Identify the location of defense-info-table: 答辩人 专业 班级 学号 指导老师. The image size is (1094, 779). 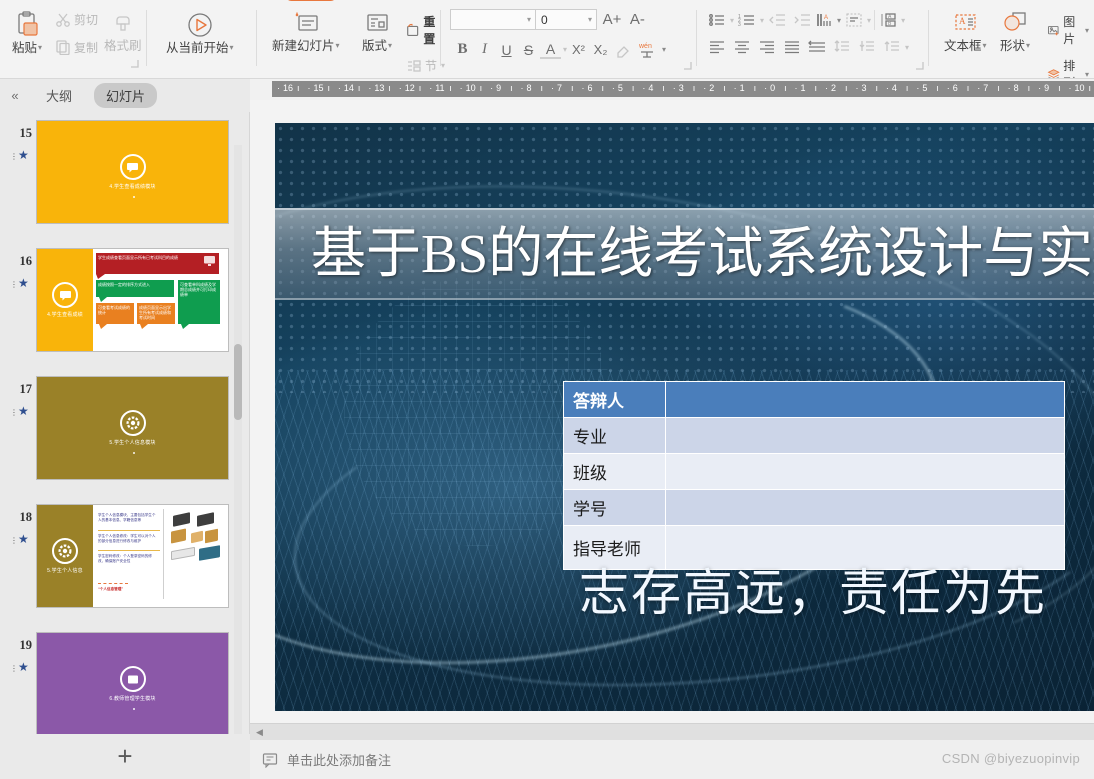
(814, 475).